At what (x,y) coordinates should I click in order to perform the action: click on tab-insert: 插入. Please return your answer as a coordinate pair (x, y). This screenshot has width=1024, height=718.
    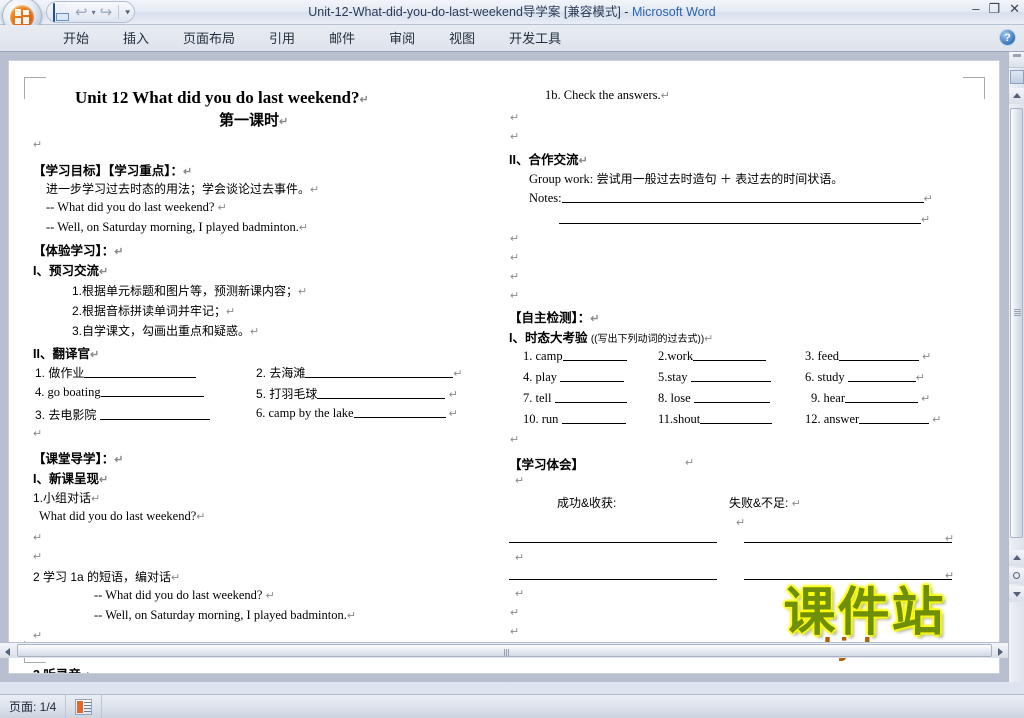
    Looking at the image, I should click on (136, 38).